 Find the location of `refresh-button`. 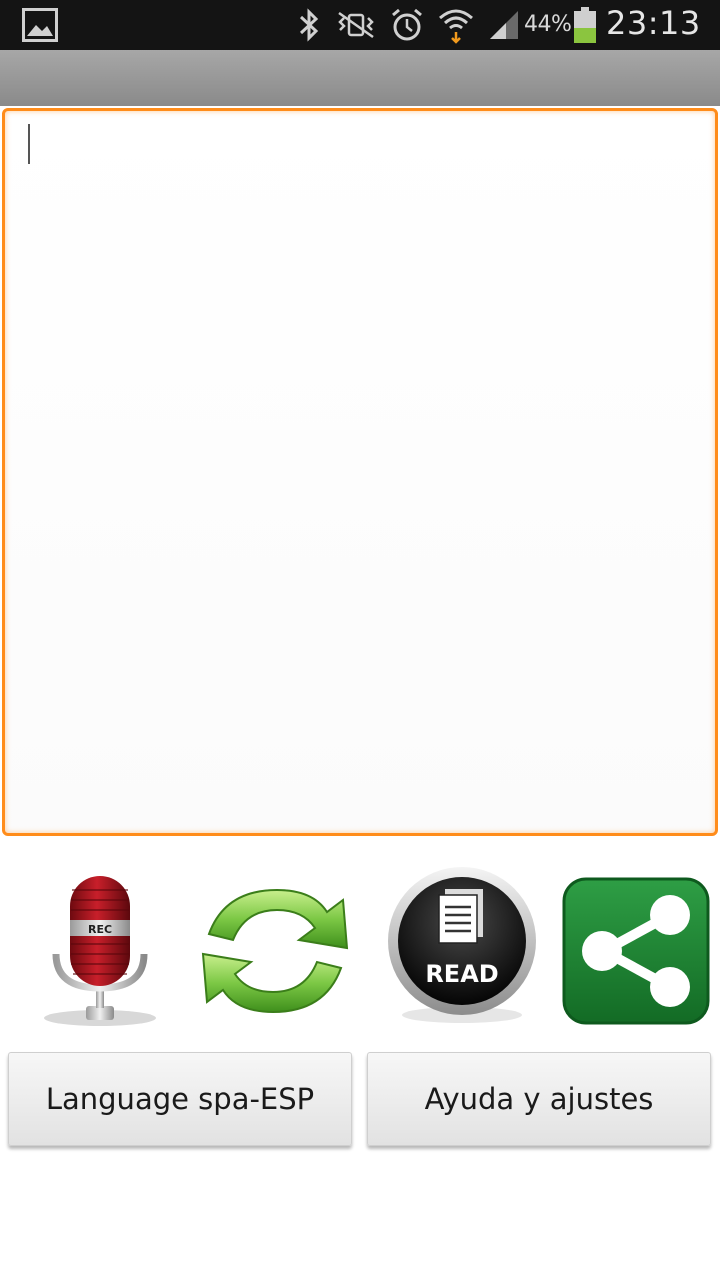

refresh-button is located at coordinates (275, 951).